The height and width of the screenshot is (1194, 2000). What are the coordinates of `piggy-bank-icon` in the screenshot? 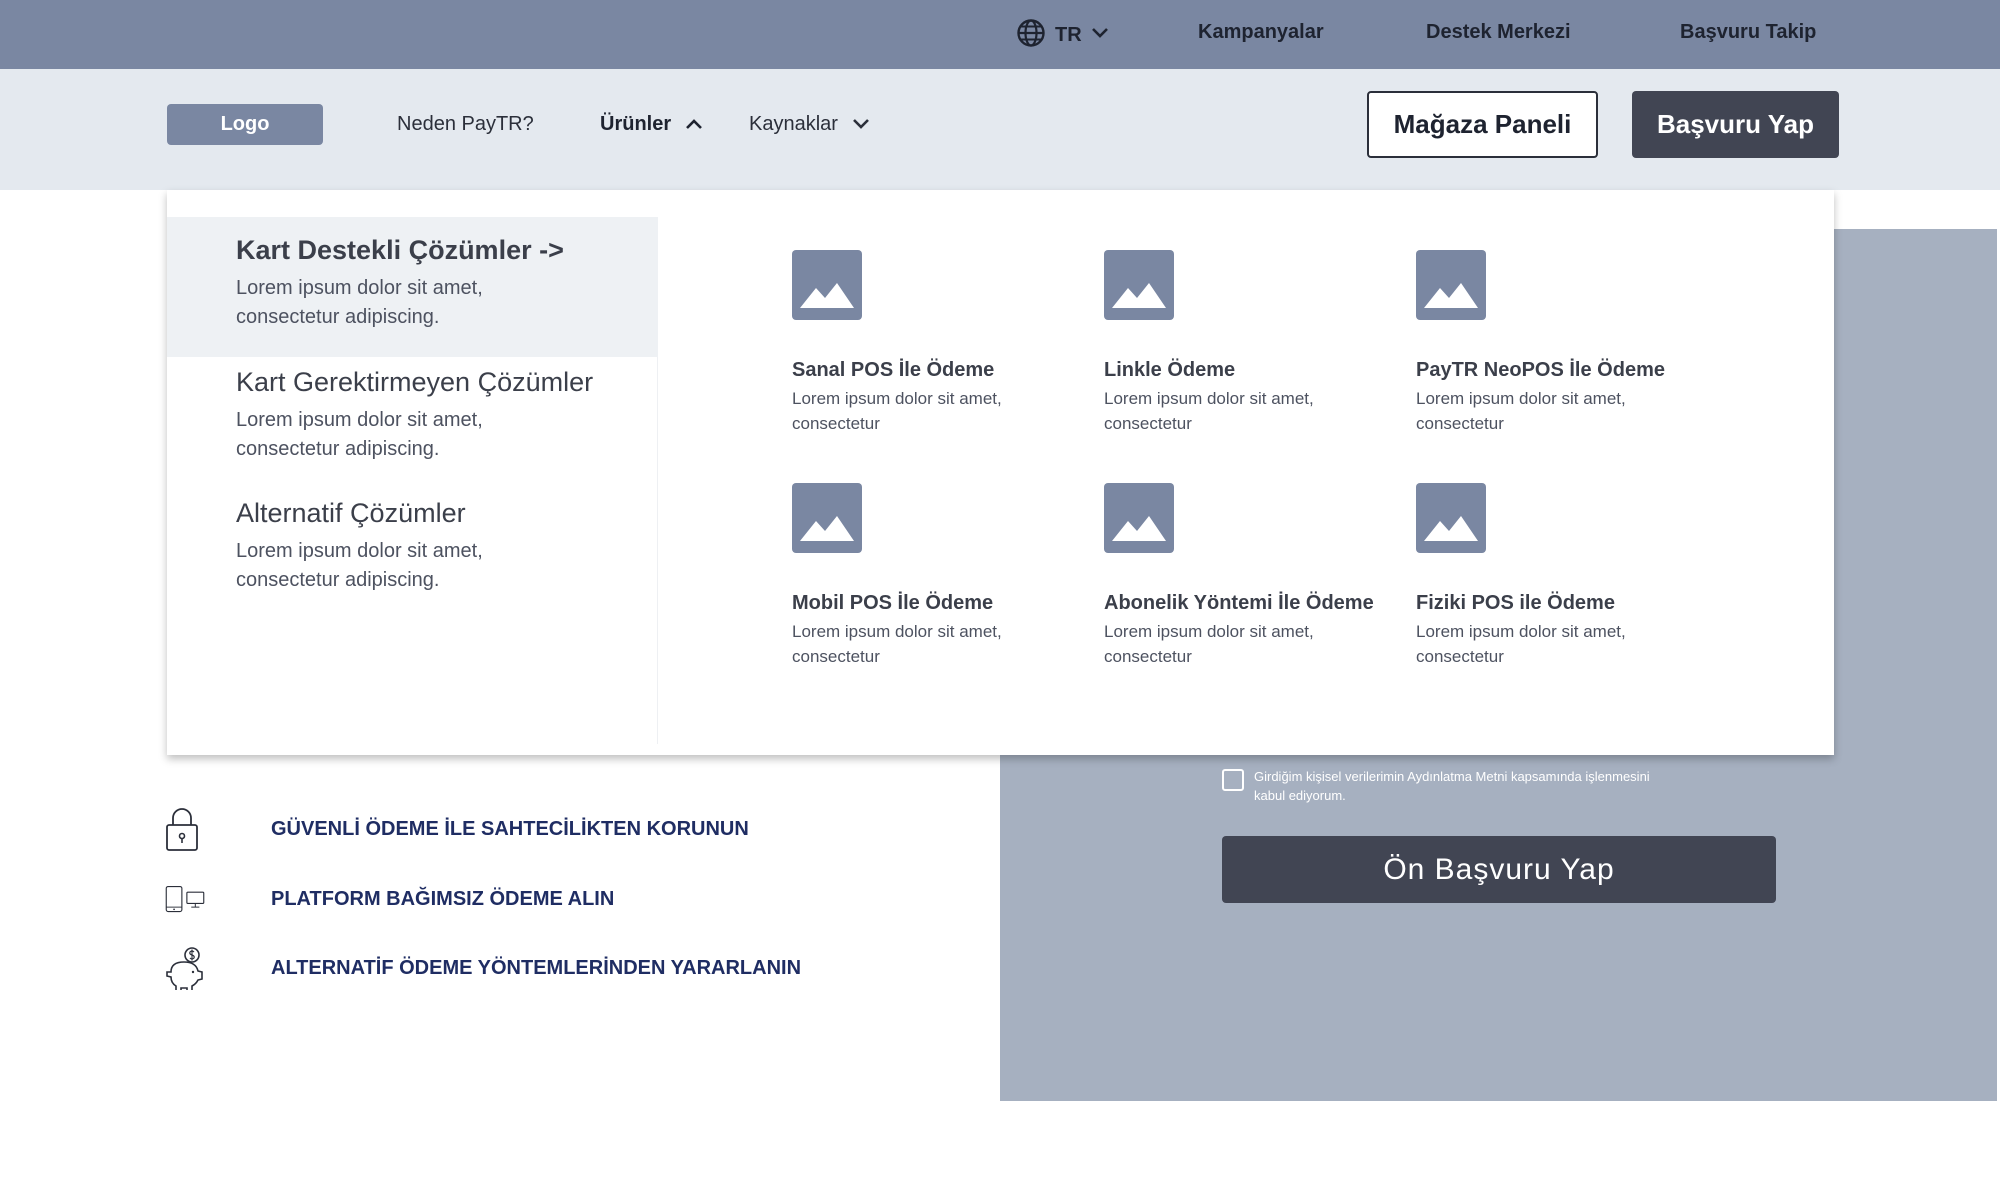 It's located at (185, 968).